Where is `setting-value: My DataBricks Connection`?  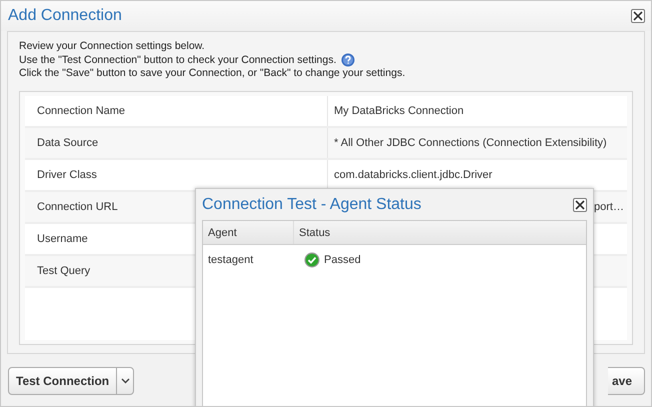
setting-value: My DataBricks Connection is located at coordinates (399, 110).